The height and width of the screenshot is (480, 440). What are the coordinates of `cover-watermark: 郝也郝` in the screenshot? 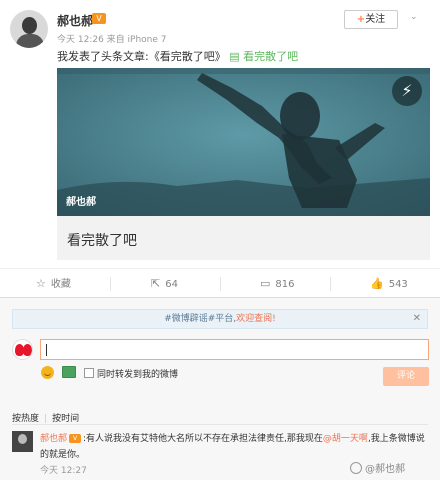 It's located at (81, 202).